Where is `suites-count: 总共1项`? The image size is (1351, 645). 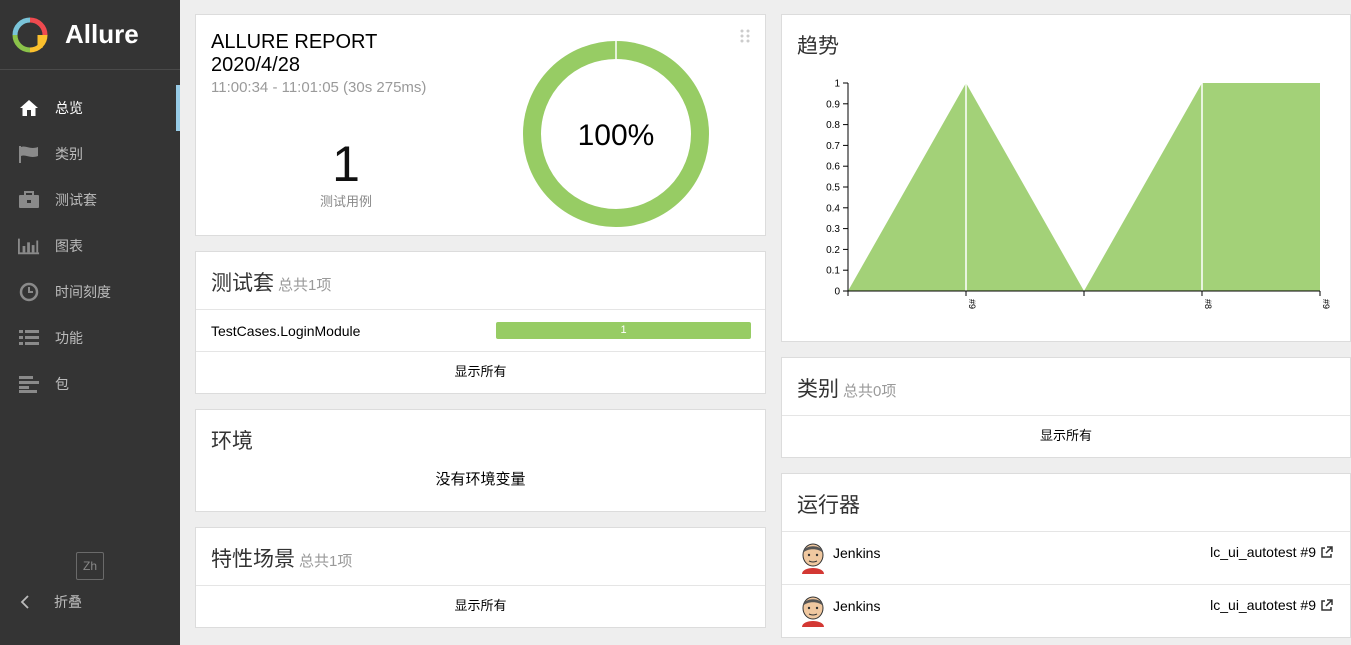
suites-count: 总共1项 is located at coordinates (305, 285).